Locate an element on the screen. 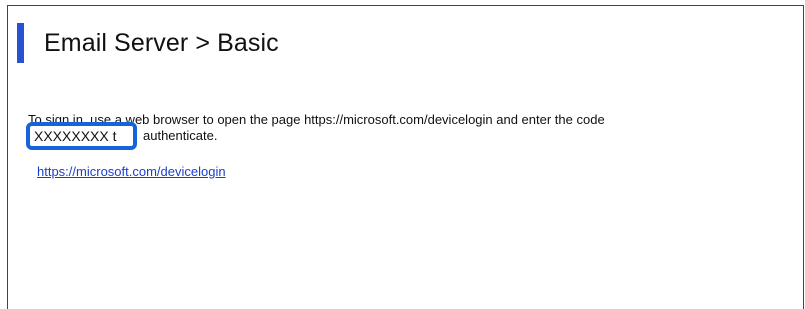  instructions-line-2: authenticate. is located at coordinates (180, 135).